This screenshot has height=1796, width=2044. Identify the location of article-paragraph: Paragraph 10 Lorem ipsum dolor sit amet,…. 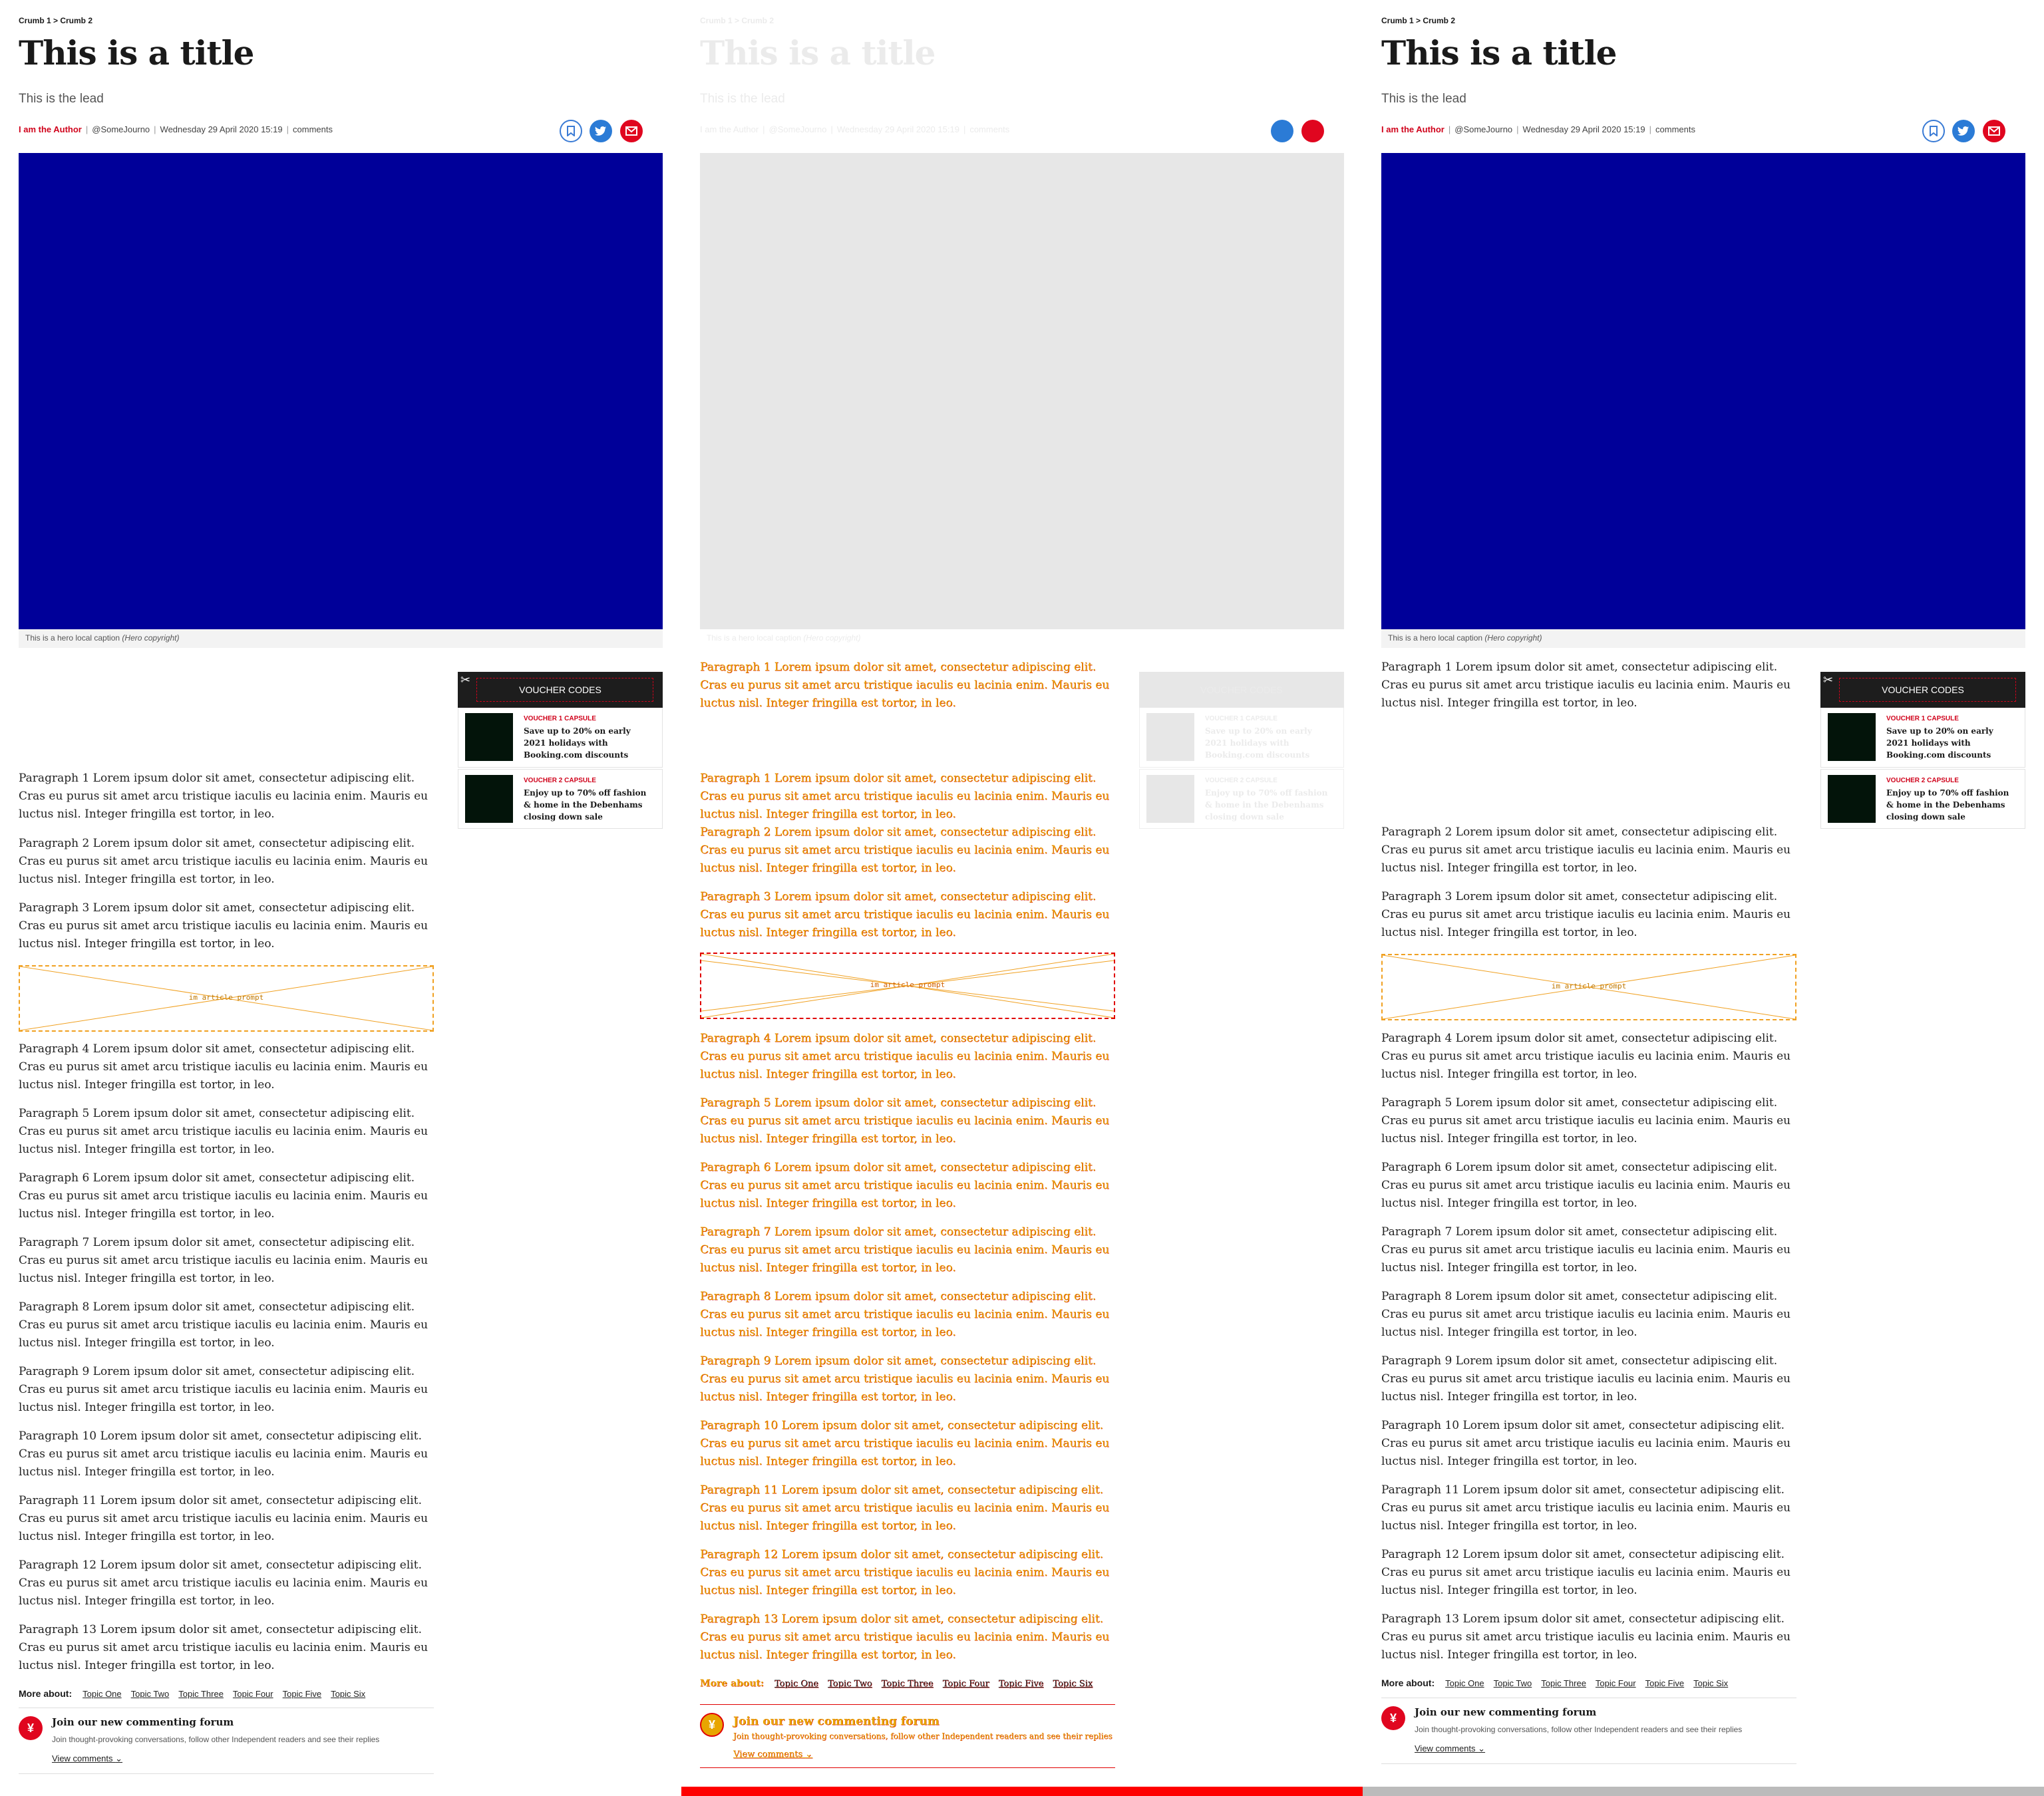
(223, 1454).